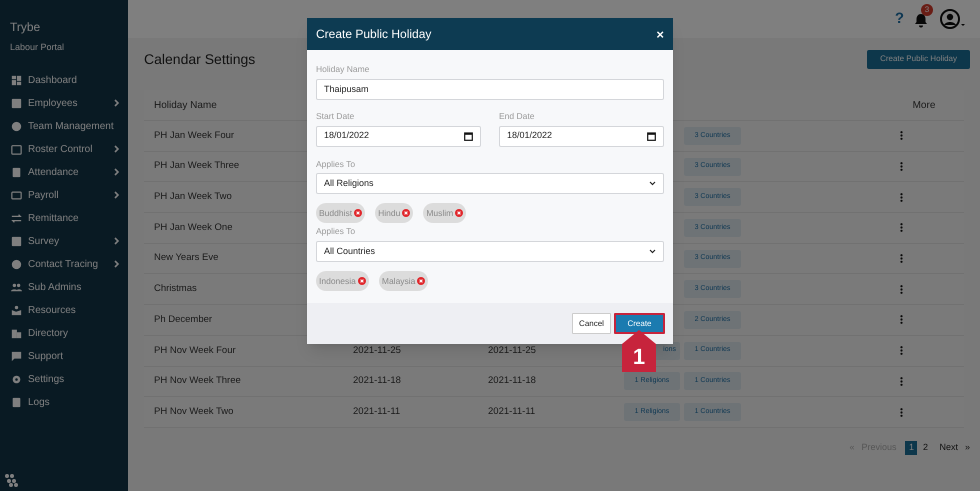  Describe the element at coordinates (16, 218) in the screenshot. I see `arrows-icon` at that location.